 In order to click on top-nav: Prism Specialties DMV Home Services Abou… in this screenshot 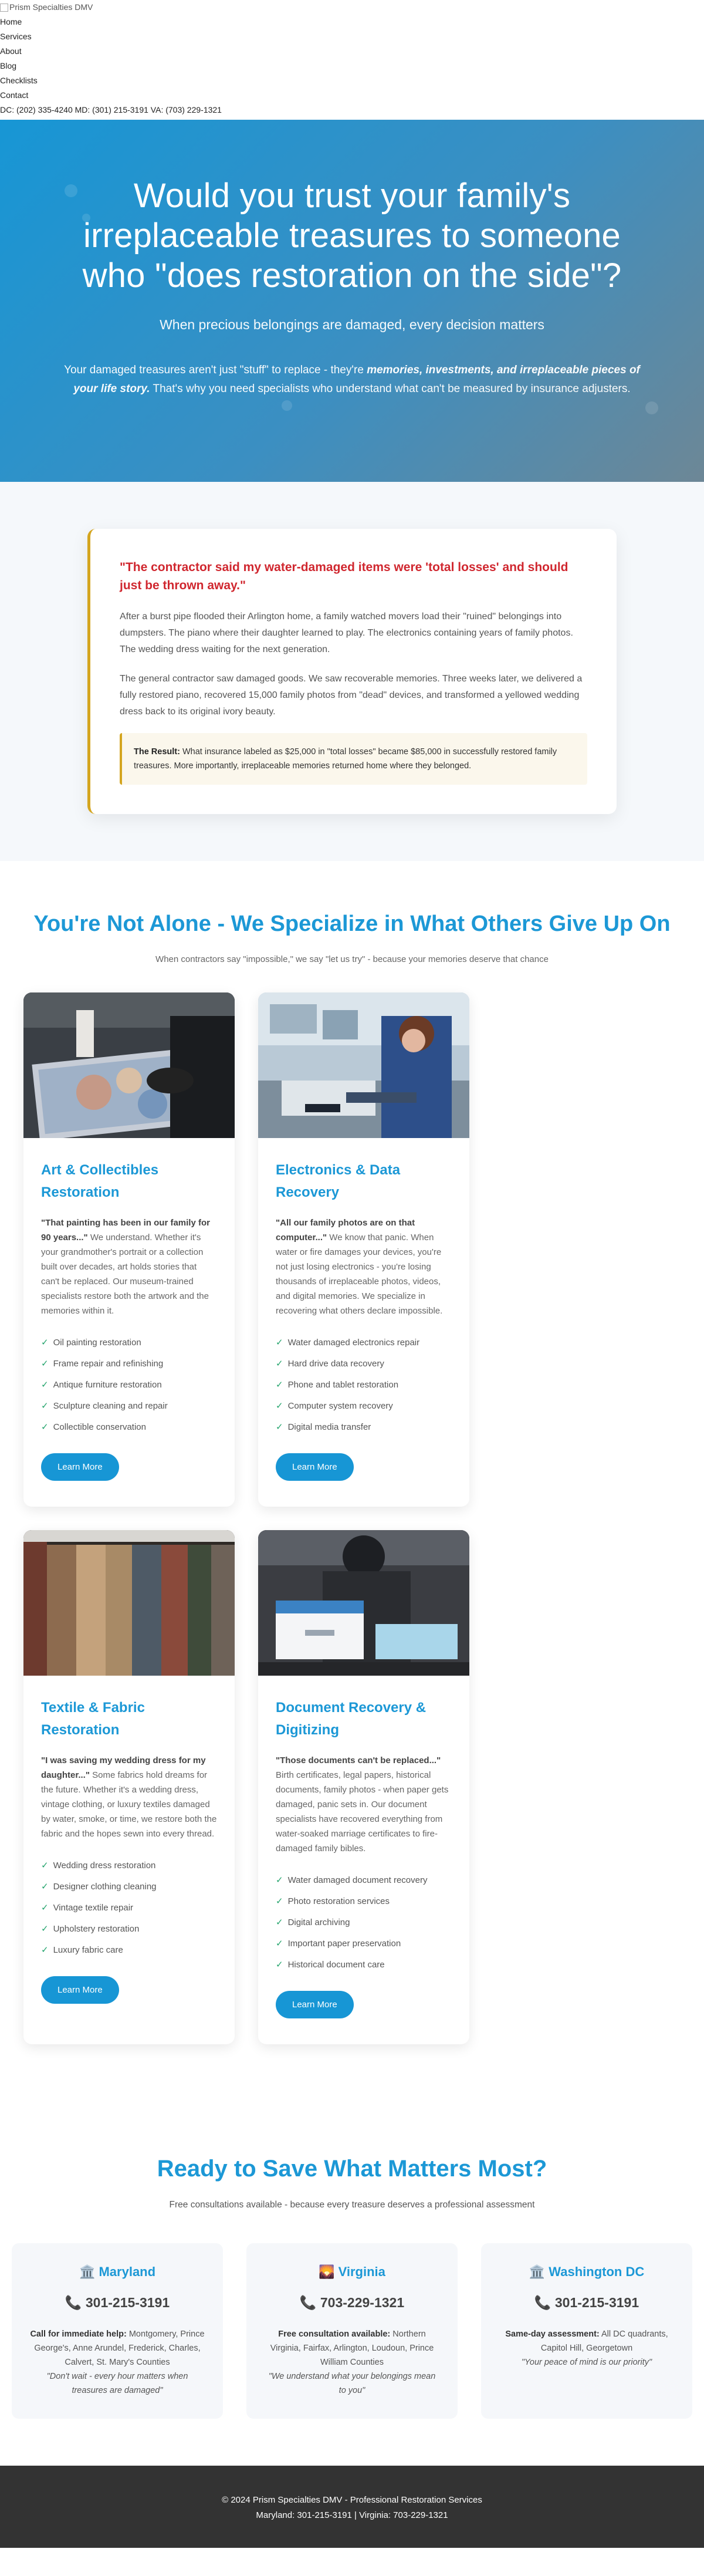, I will do `click(352, 60)`.